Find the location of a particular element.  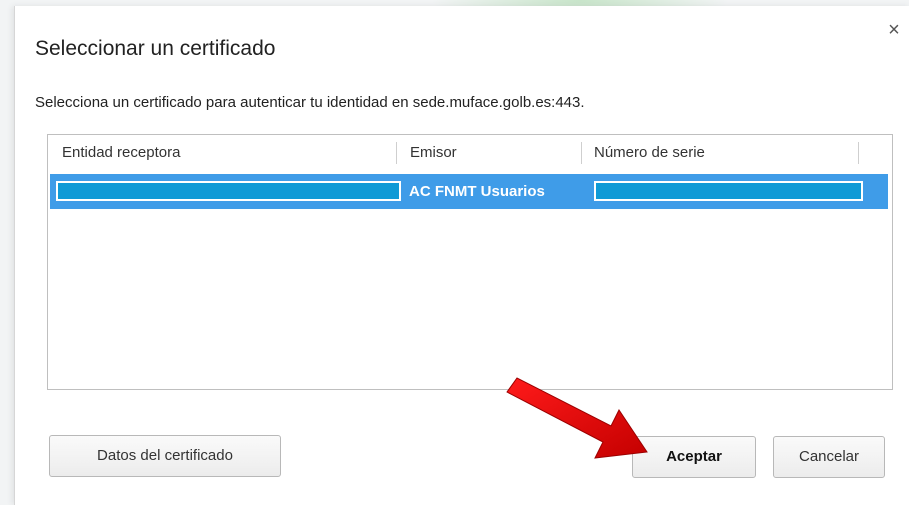

accept-button: Aceptar is located at coordinates (694, 457).